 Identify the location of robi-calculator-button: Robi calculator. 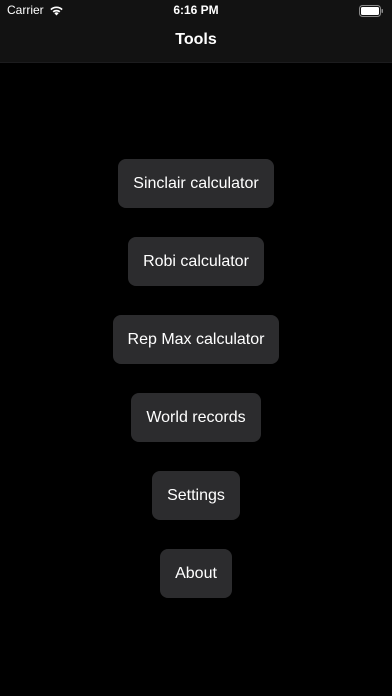
(196, 261).